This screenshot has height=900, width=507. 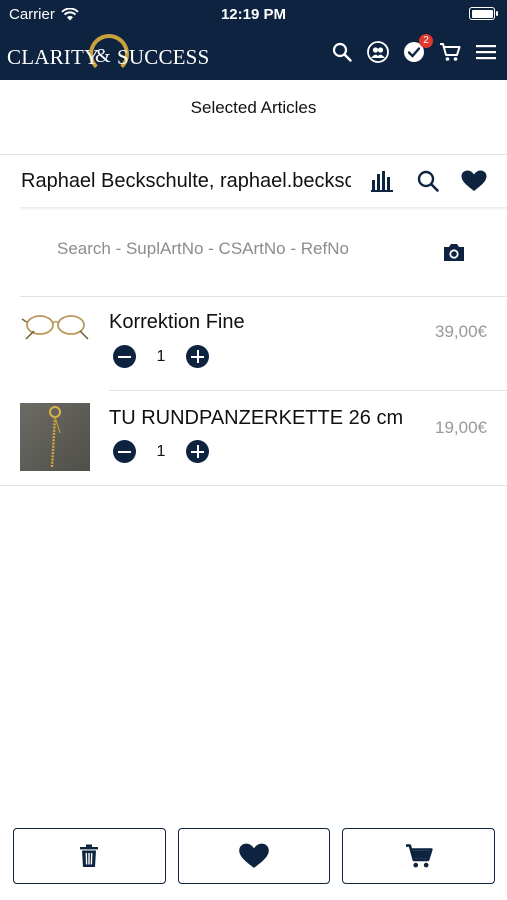 What do you see at coordinates (53, 57) in the screenshot?
I see `brand-word-clarity: CLARITY` at bounding box center [53, 57].